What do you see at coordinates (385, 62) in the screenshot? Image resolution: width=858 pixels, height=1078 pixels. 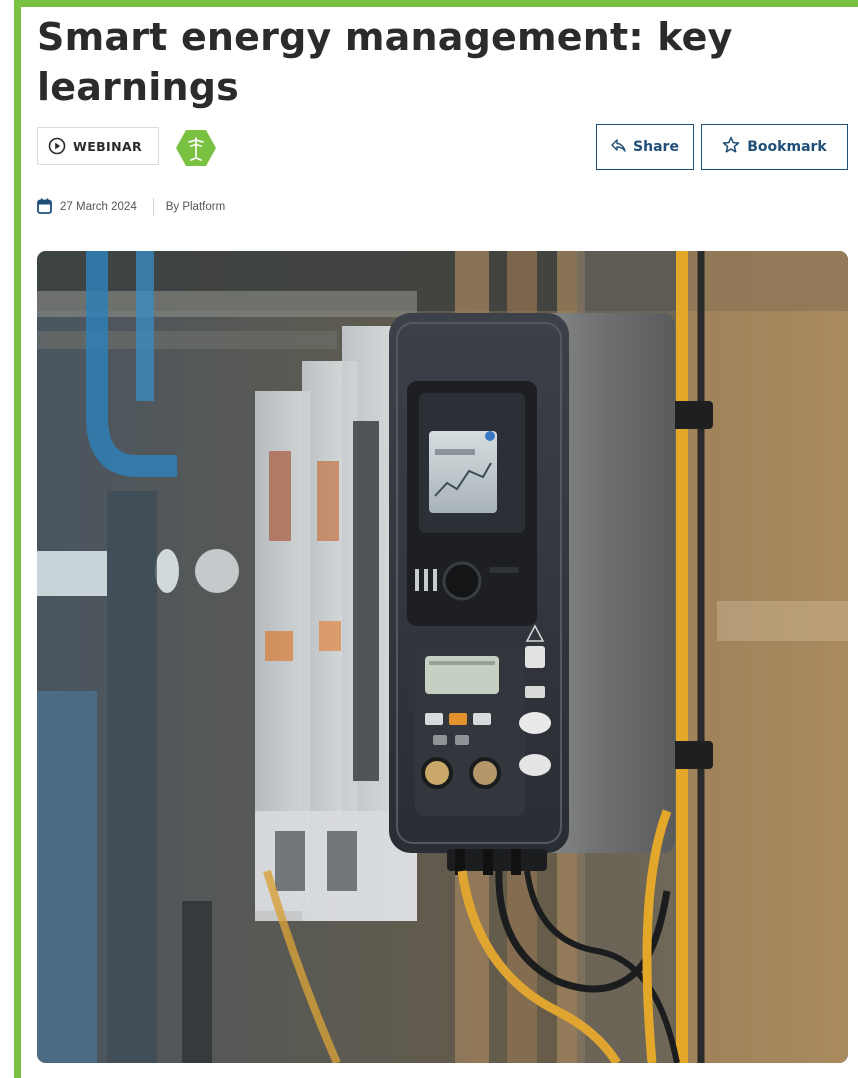 I see `page-title: Smart energy management: key learnings` at bounding box center [385, 62].